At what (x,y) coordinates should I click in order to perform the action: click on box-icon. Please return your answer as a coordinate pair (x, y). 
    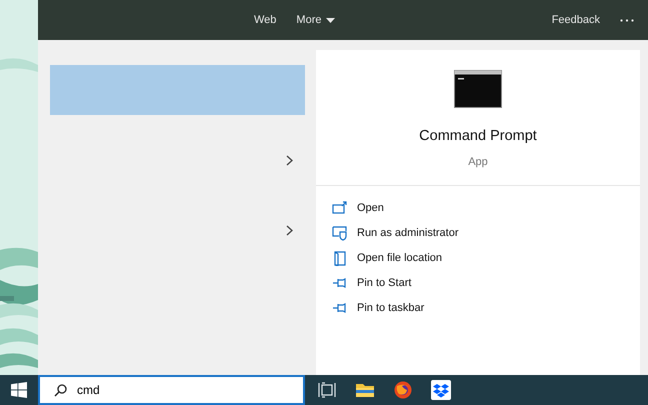
    Looking at the image, I should click on (441, 390).